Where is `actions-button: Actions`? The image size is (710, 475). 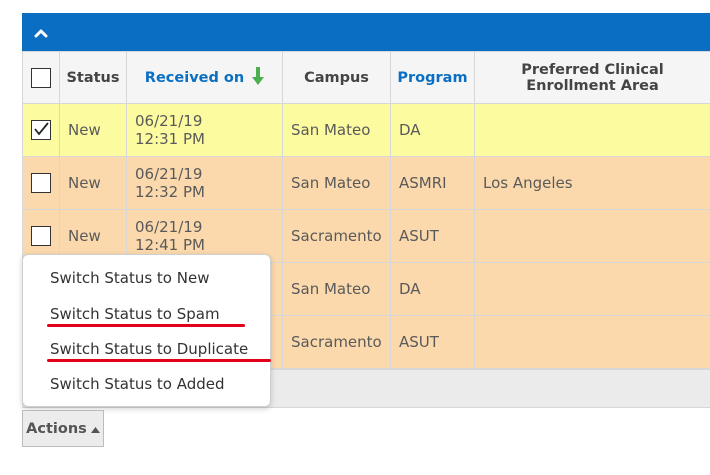
actions-button: Actions is located at coordinates (63, 428).